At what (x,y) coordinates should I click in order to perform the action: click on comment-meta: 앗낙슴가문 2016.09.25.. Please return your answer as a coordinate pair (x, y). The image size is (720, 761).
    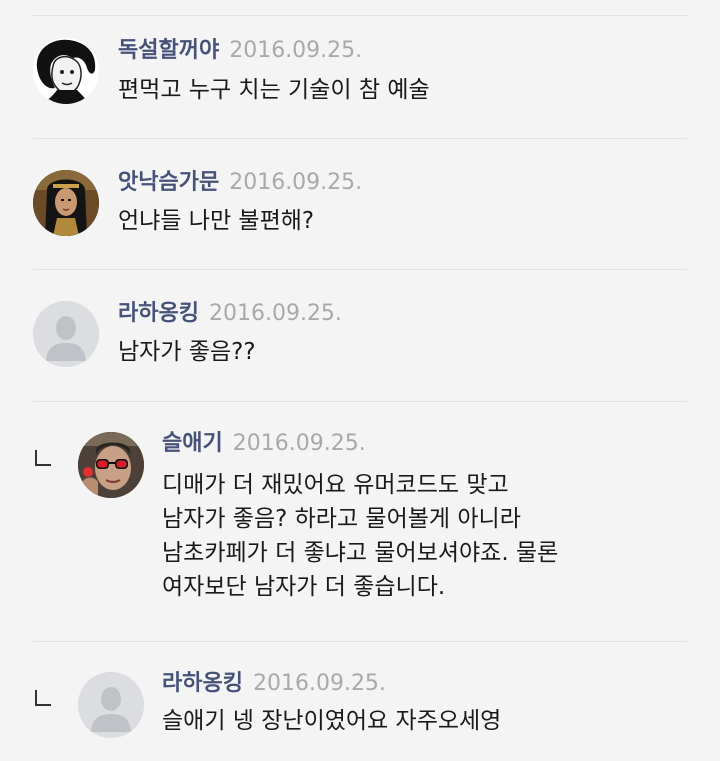
    Looking at the image, I should click on (240, 183).